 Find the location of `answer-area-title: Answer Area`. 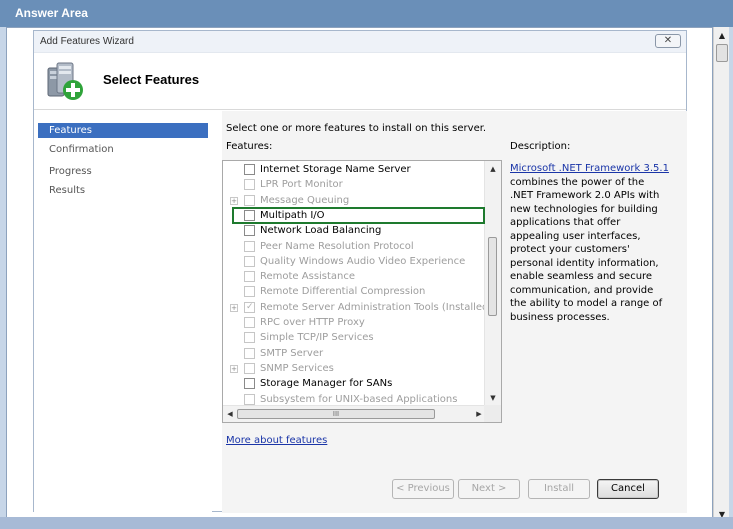

answer-area-title: Answer Area is located at coordinates (366, 13).